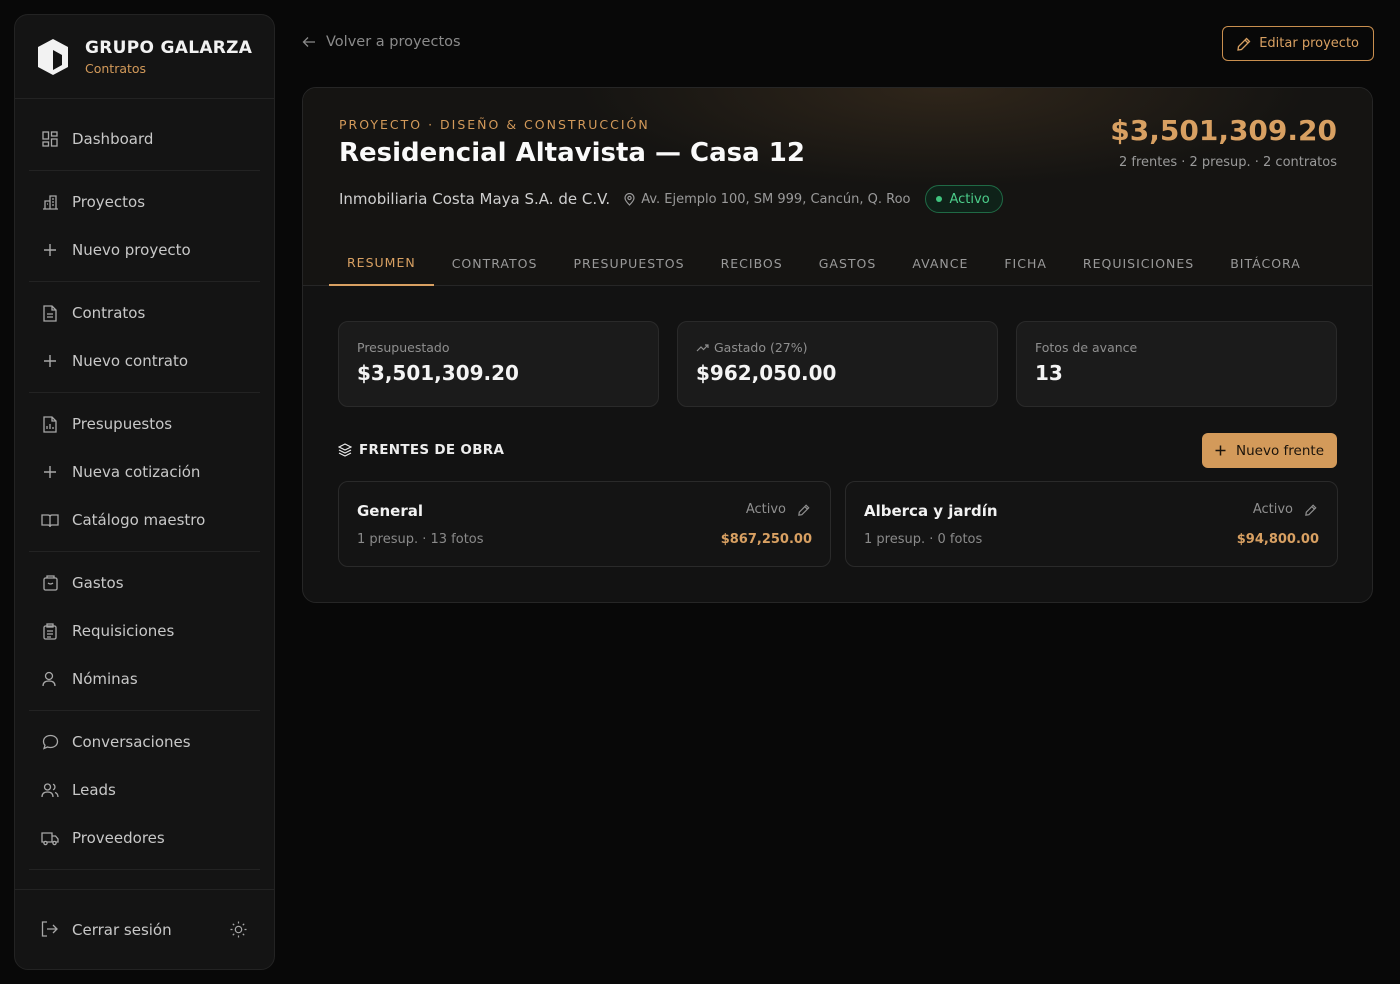 This screenshot has width=1400, height=984. Describe the element at coordinates (144, 742) in the screenshot. I see `sidebar-item-conversaciones: Conversaciones` at that location.